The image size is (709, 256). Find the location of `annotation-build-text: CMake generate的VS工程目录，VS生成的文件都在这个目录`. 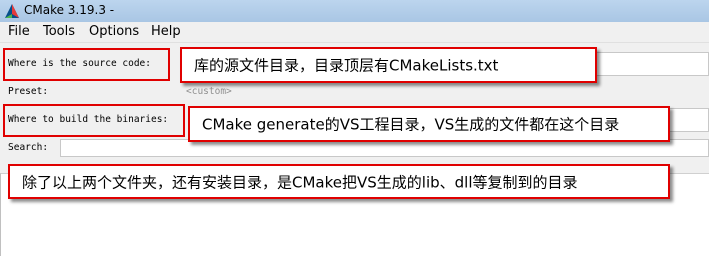

annotation-build-text: CMake generate的VS工程目录，VS生成的文件都在这个目录 is located at coordinates (411, 124).